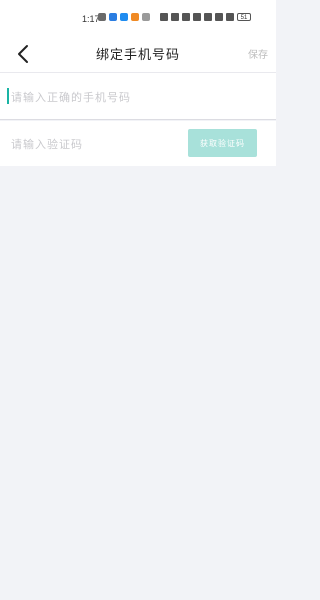  Describe the element at coordinates (135, 17) in the screenshot. I see `app-notification-icon-orange` at that location.